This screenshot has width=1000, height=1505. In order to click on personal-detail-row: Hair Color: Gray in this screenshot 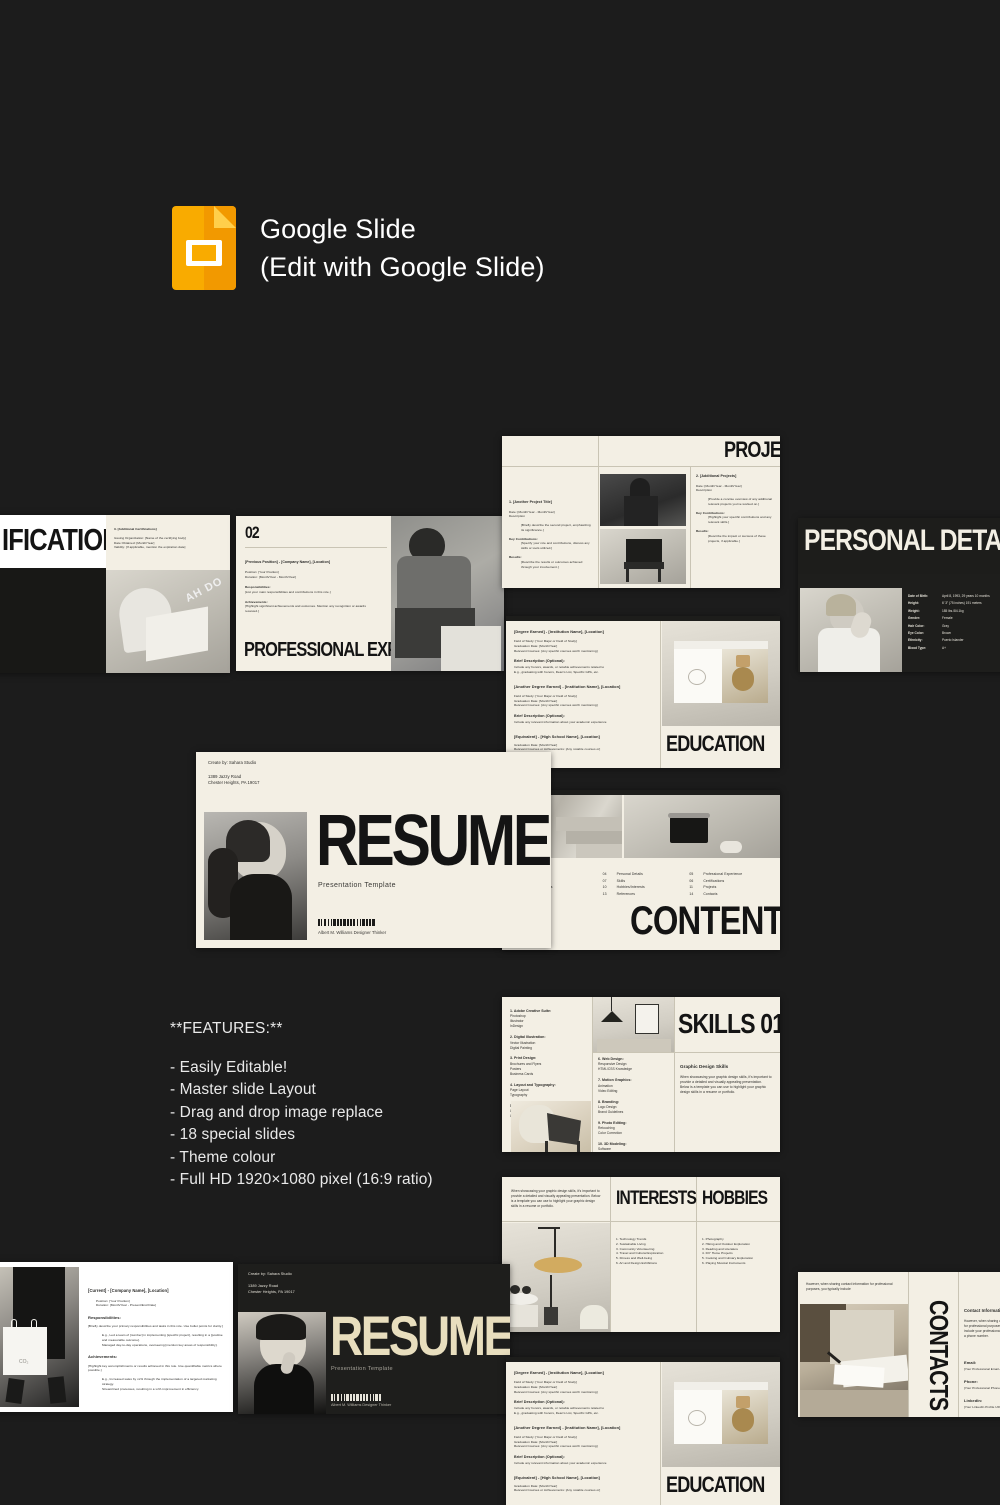, I will do `click(954, 626)`.